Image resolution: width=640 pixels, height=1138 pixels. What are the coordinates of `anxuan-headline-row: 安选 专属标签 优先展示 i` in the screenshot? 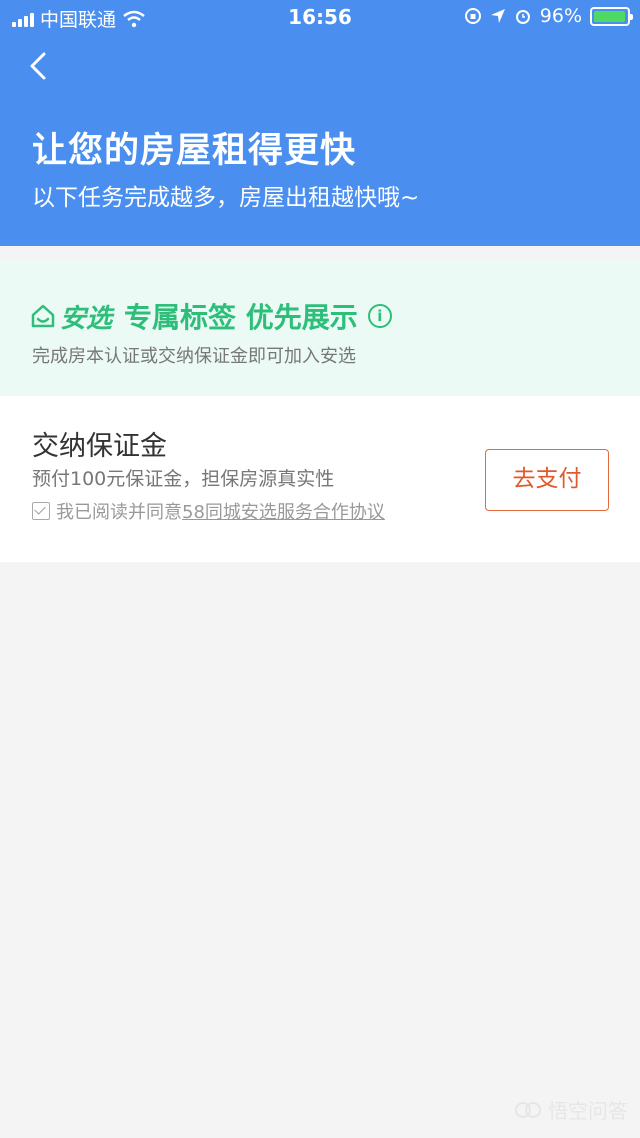 It's located at (211, 316).